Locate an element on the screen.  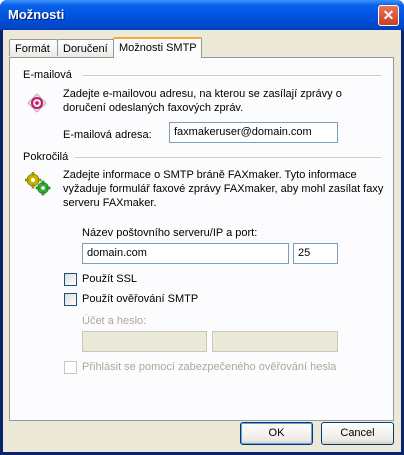
use-ssl-checkbox is located at coordinates (70, 279).